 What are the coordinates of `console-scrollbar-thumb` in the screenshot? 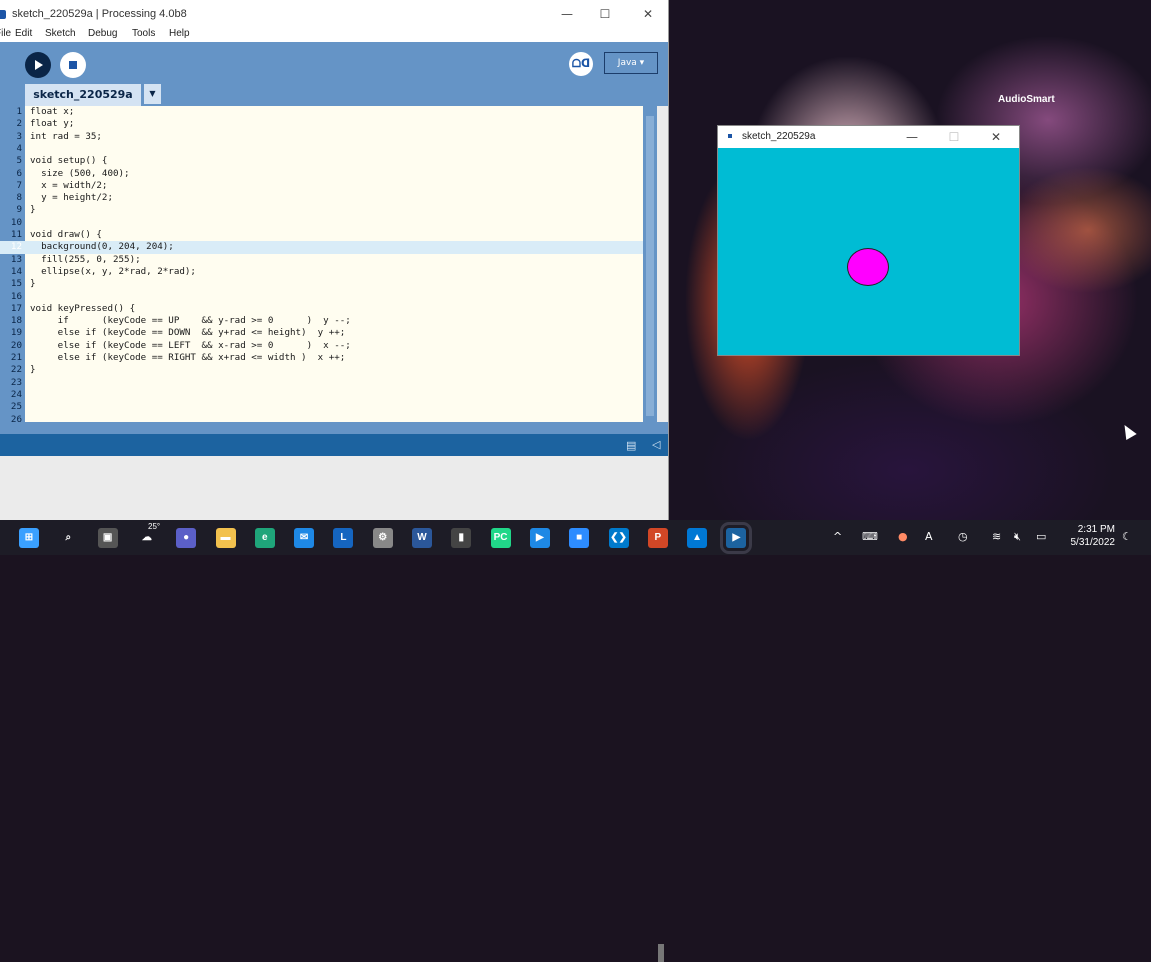 It's located at (661, 953).